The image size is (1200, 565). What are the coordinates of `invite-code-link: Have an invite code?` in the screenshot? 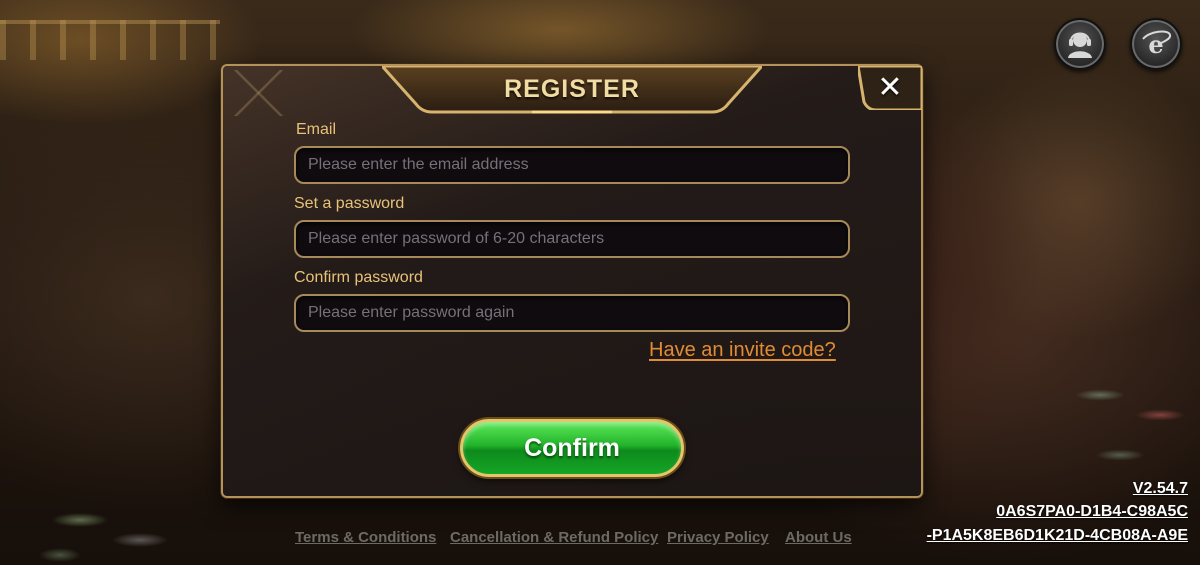 It's located at (742, 350).